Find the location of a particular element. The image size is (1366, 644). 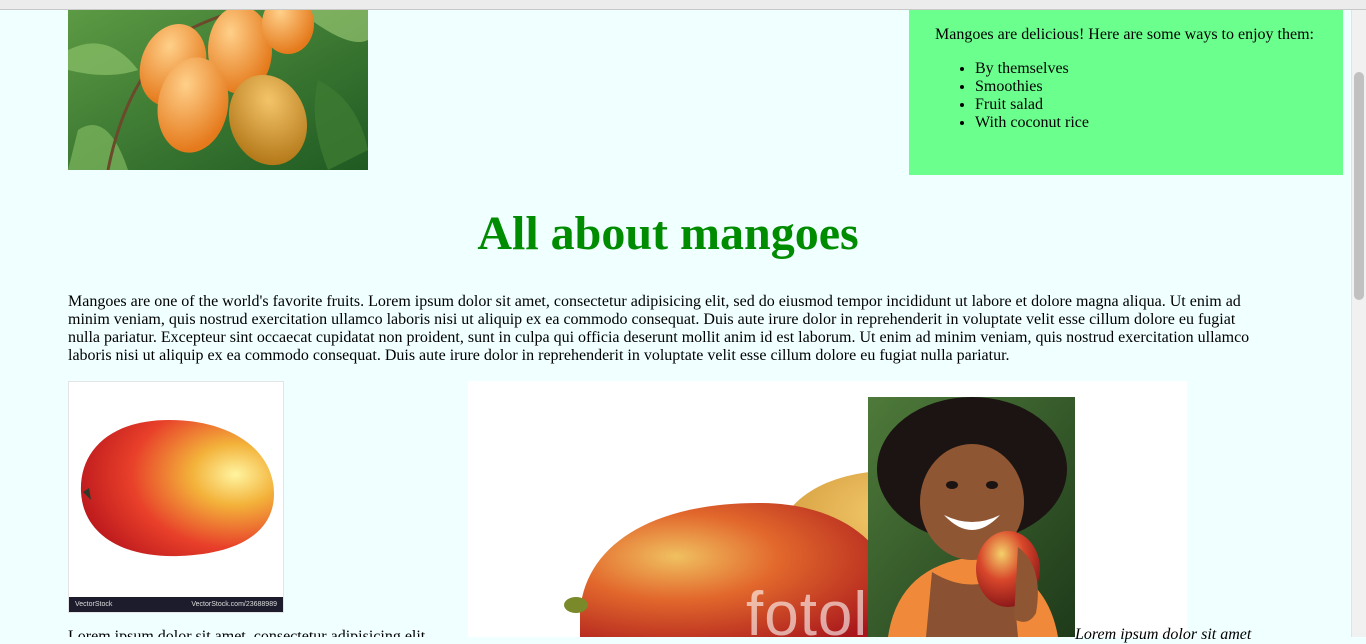

image-caption: Lorem ipsum dolor sit amet is located at coordinates (1163, 634).